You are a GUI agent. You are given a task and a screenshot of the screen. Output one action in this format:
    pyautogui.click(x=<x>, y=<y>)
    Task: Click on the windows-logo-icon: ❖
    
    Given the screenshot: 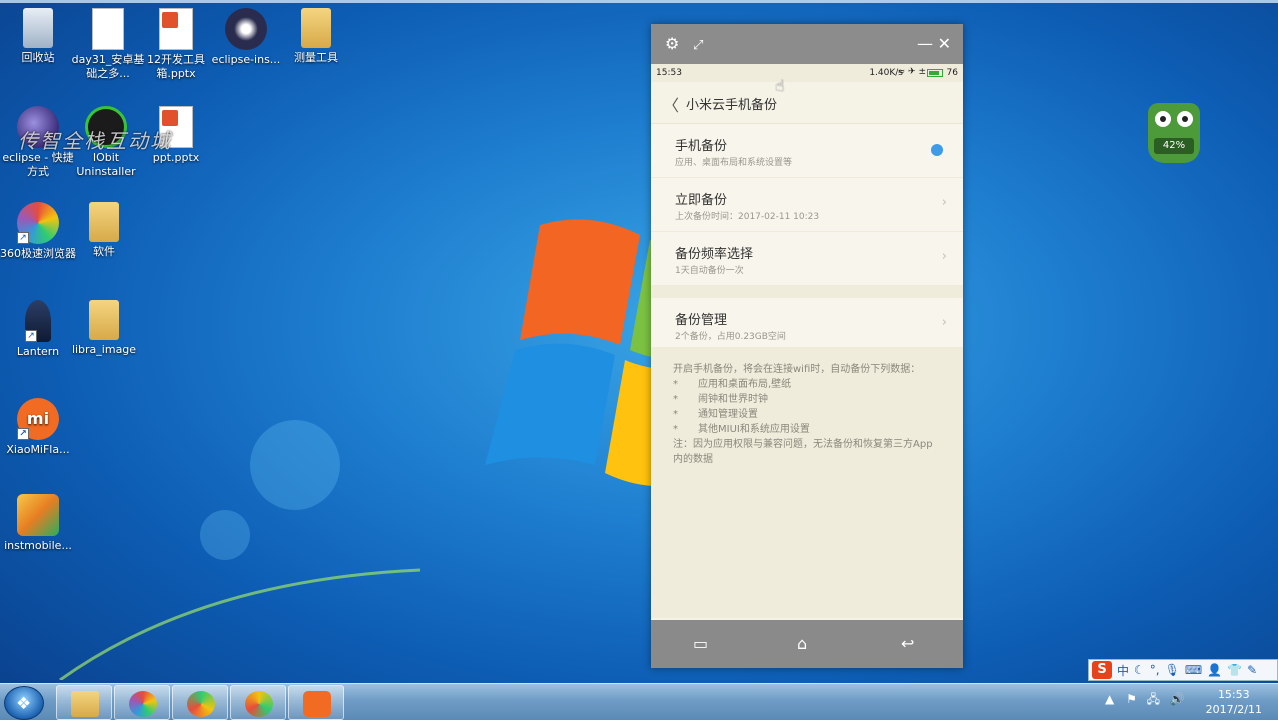 What is the action you would take?
    pyautogui.click(x=24, y=704)
    